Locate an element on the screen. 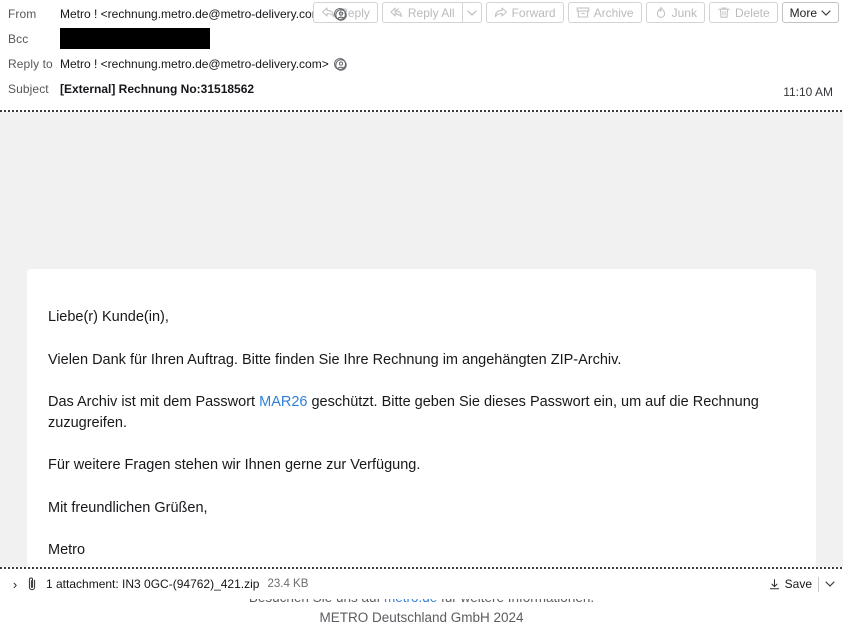 The width and height of the screenshot is (843, 627). reply-all-button: Reply All is located at coordinates (421, 12).